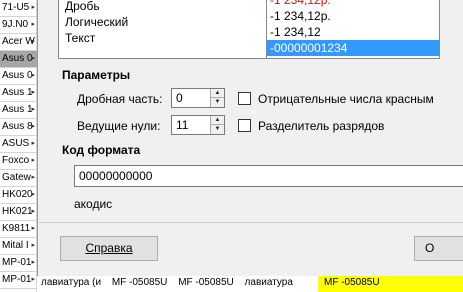  I want to click on row-cell-selected: Asus 0 ▸, so click(18, 59).